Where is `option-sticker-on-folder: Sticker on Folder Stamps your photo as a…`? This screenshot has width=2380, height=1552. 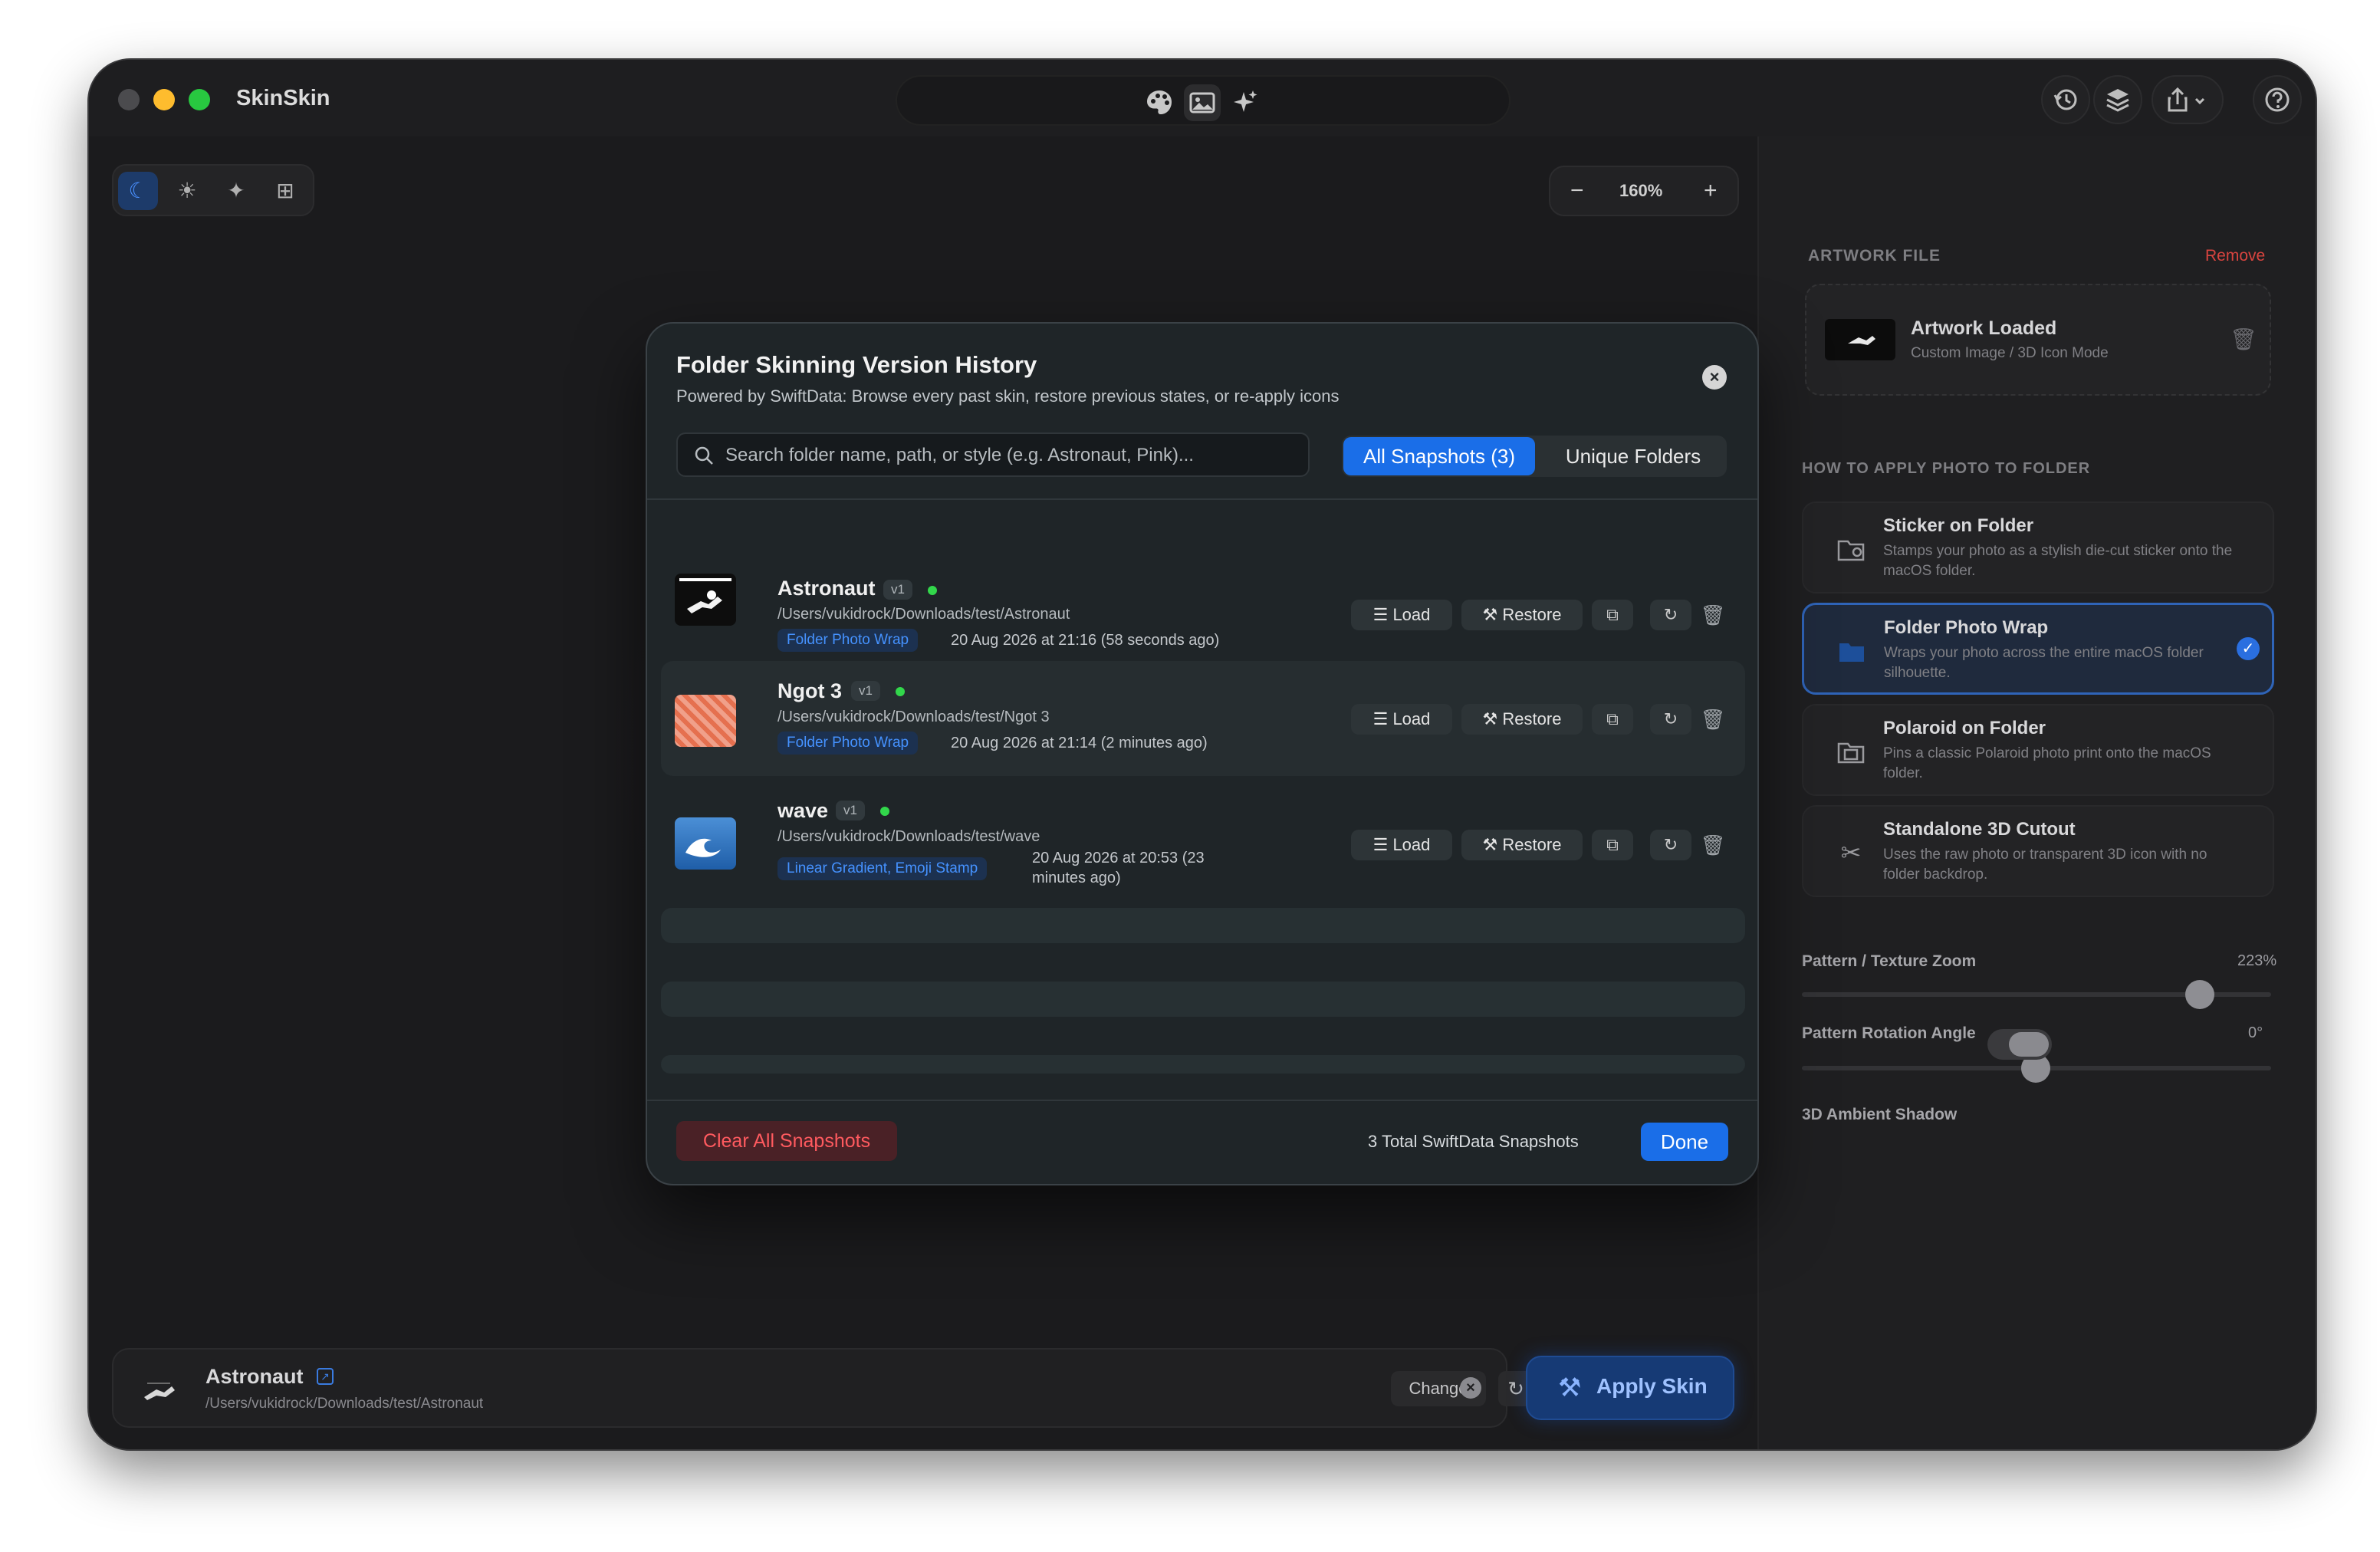
option-sticker-on-folder: Sticker on Folder Stamps your photo as a… is located at coordinates (2038, 547).